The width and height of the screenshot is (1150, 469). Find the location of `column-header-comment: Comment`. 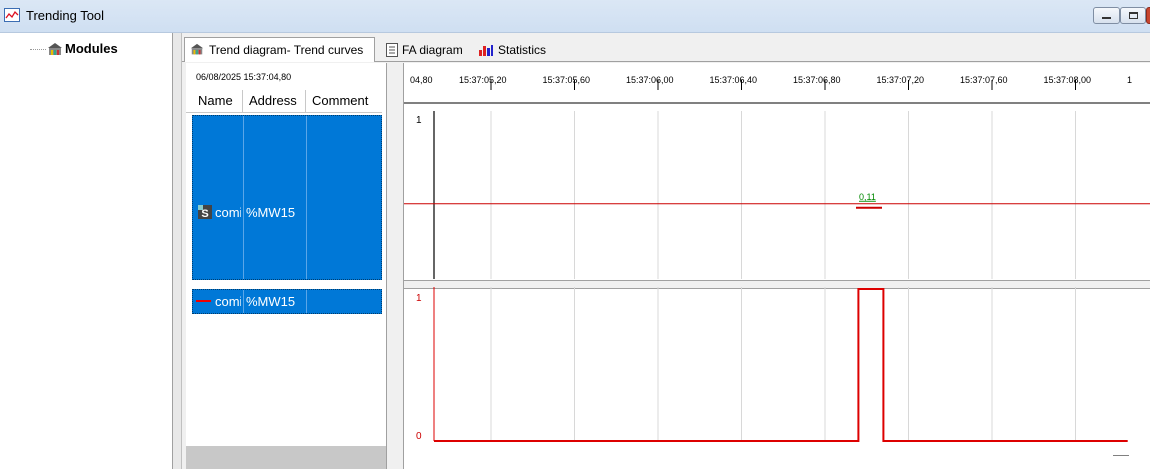

column-header-comment: Comment is located at coordinates (340, 100).